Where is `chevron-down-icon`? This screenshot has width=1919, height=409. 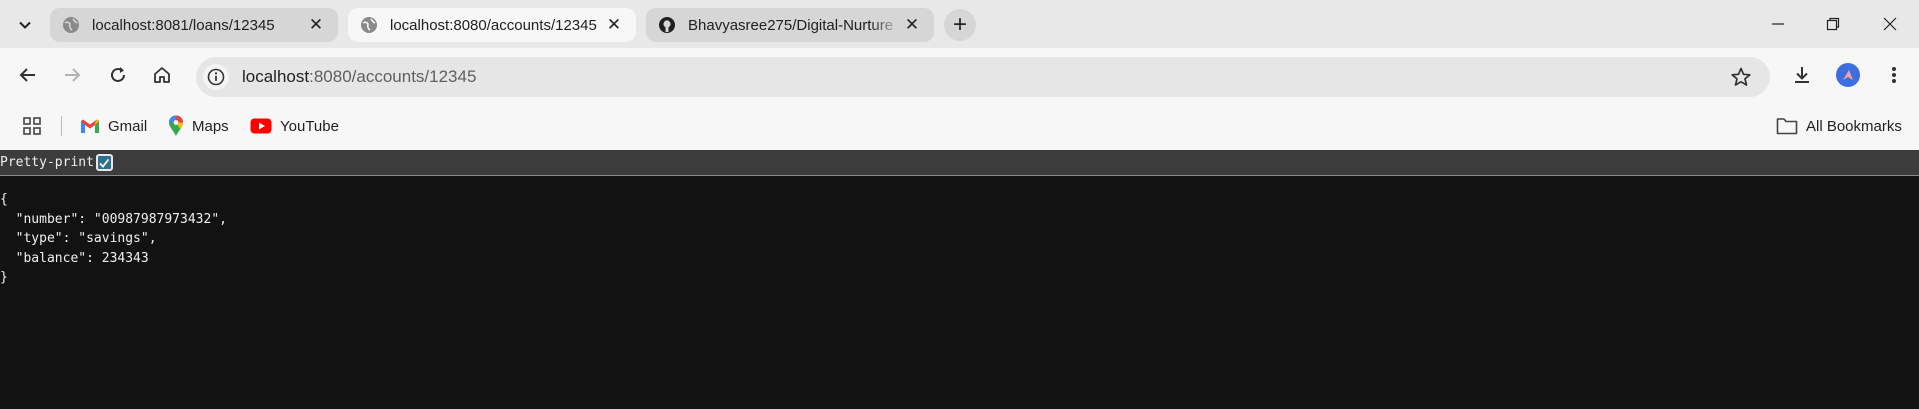
chevron-down-icon is located at coordinates (25, 25).